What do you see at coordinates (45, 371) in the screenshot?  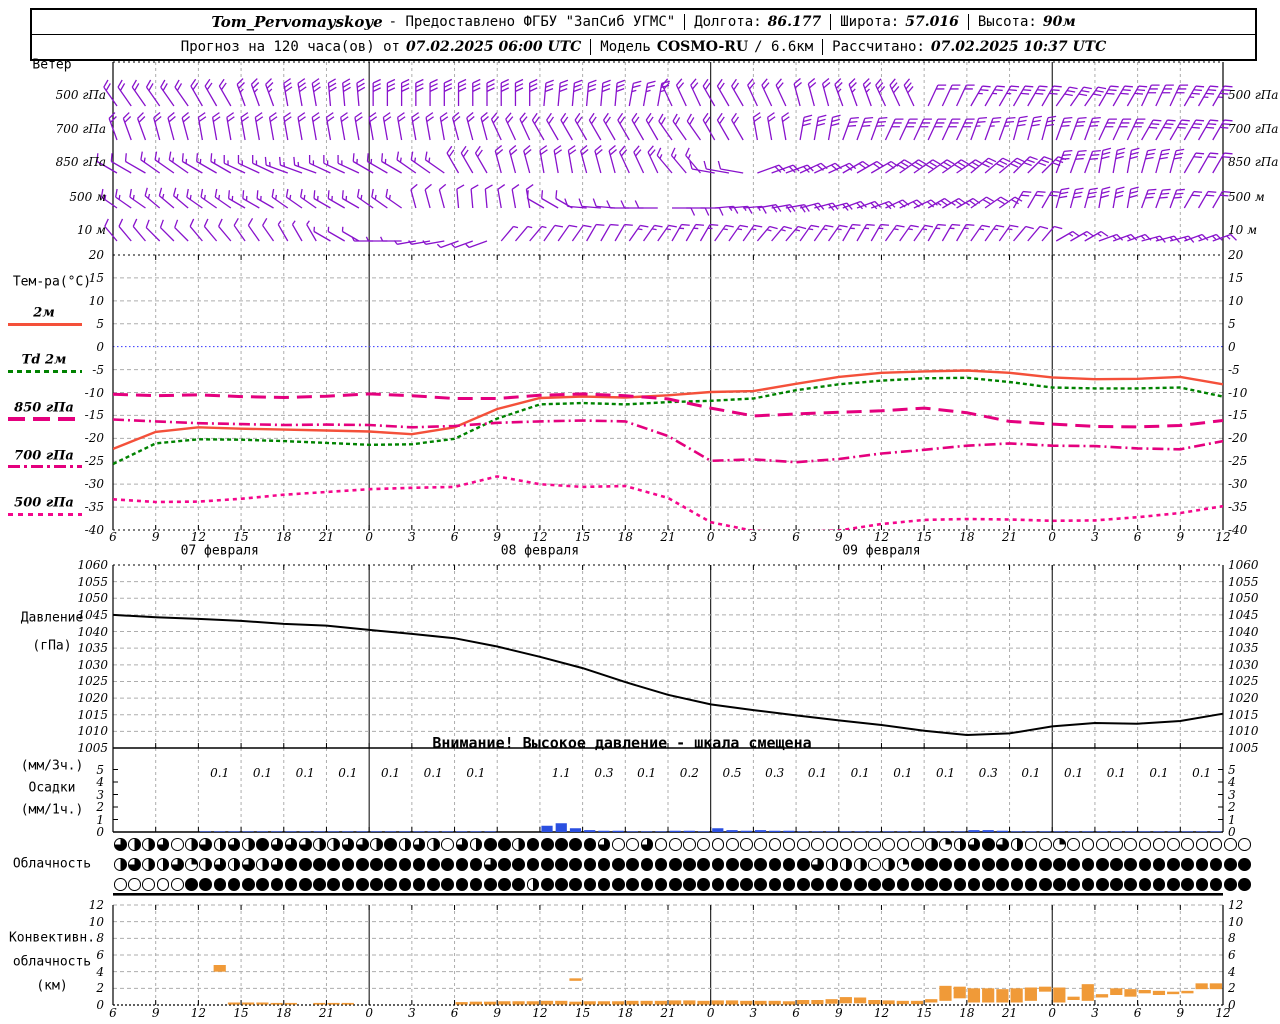 I see `legend-line-td2m` at bounding box center [45, 371].